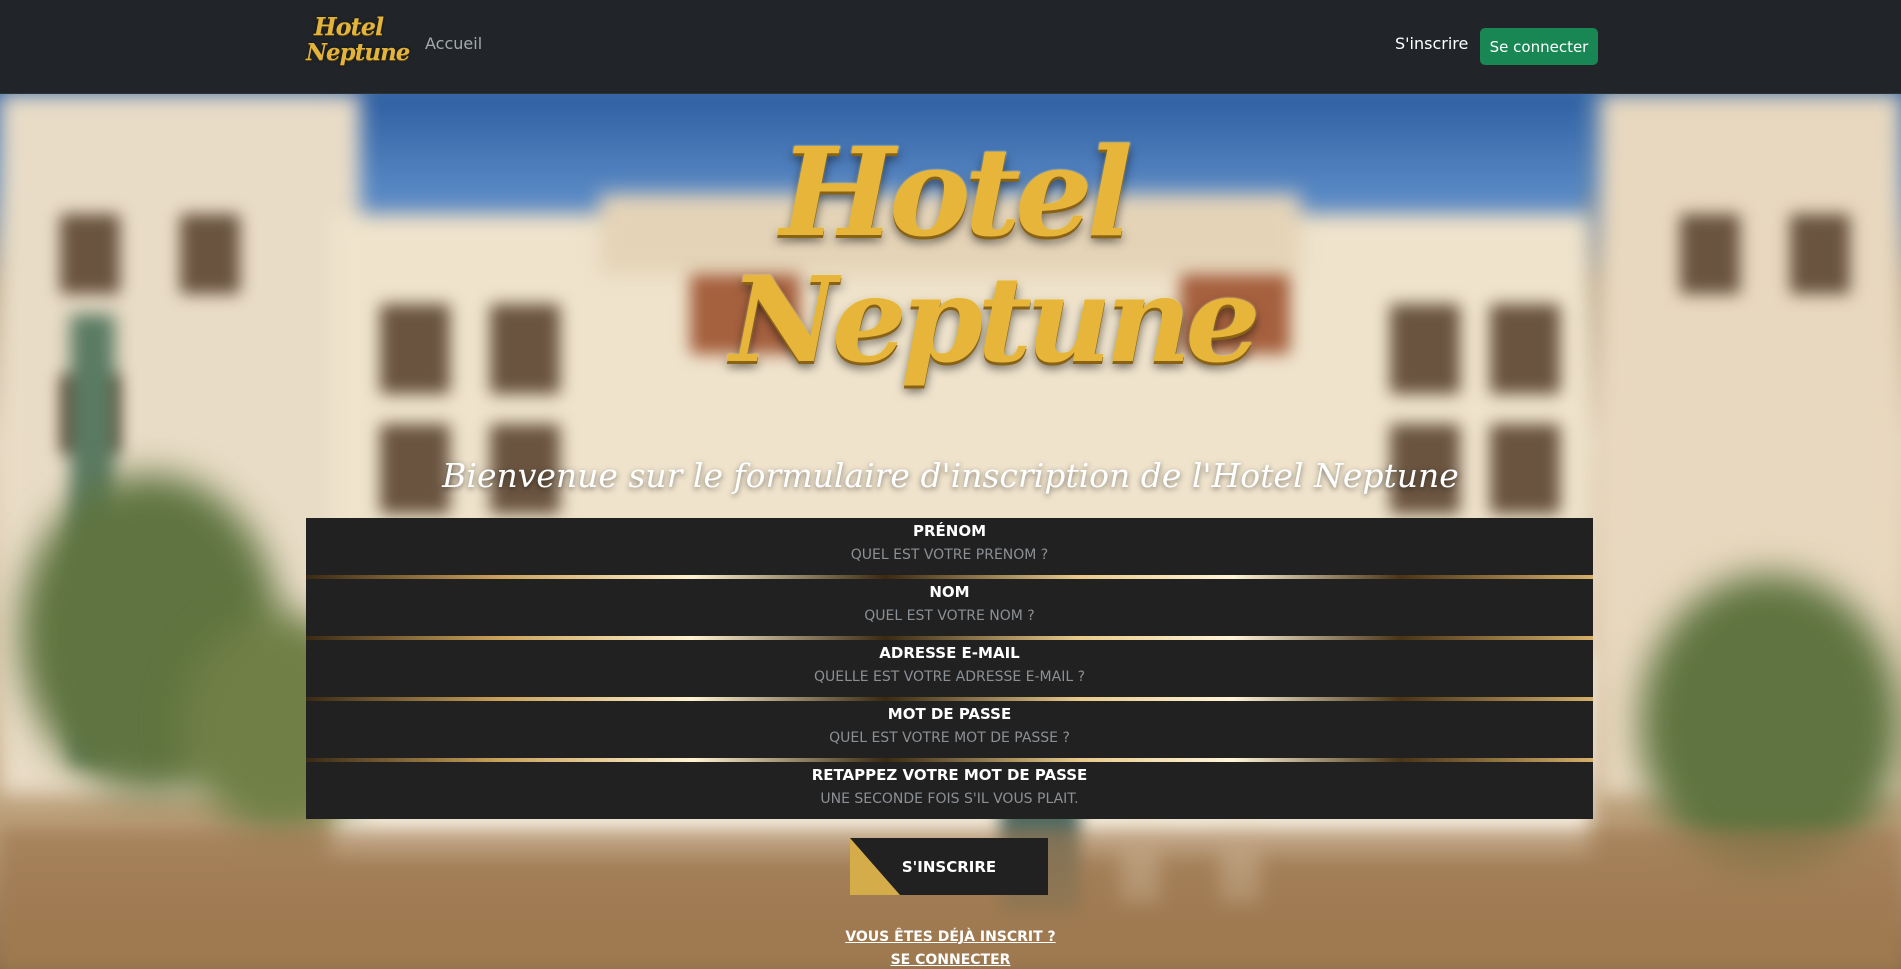  Describe the element at coordinates (358, 52) in the screenshot. I see `logo-line-2: Neptune` at that location.